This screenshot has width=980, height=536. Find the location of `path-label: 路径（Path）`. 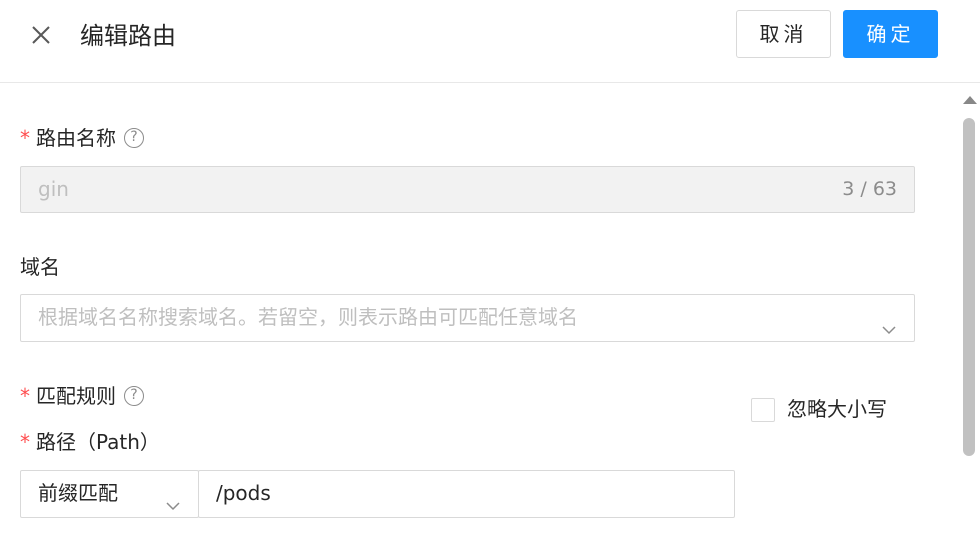

path-label: 路径（Path） is located at coordinates (98, 442).